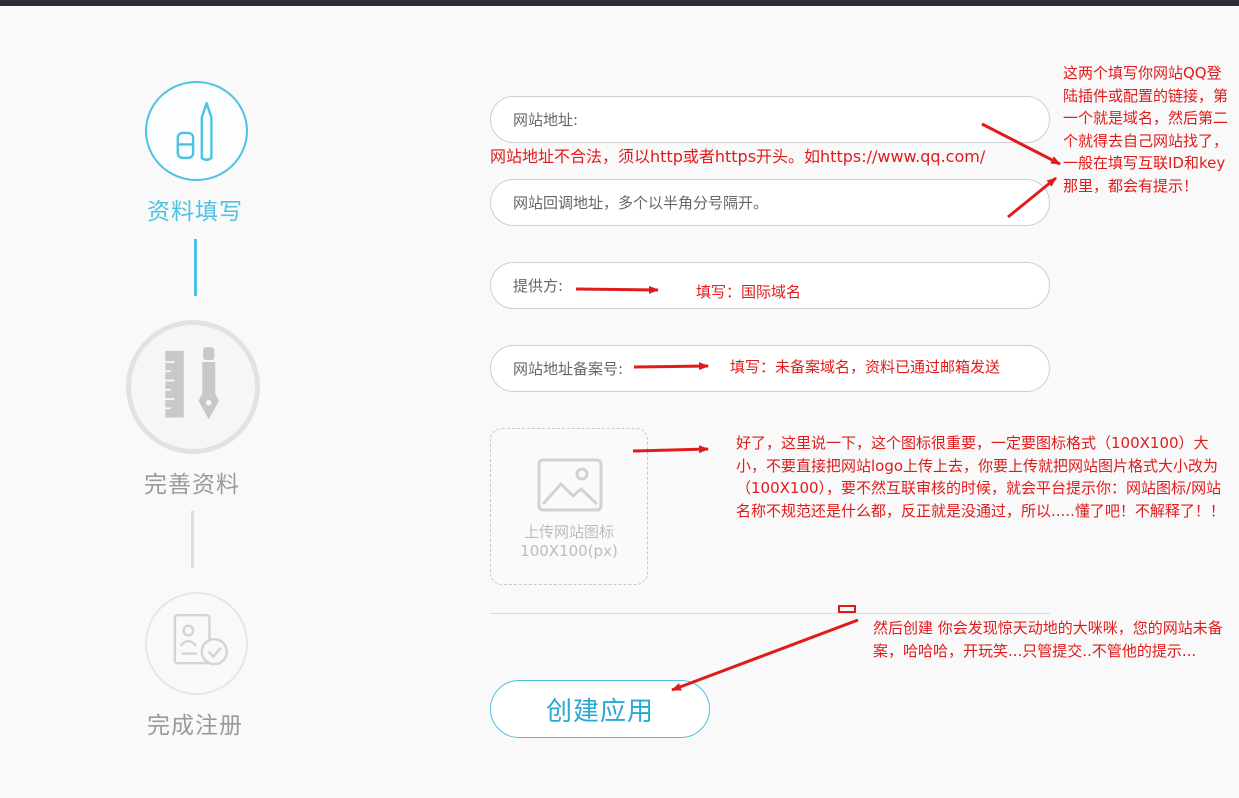 The height and width of the screenshot is (798, 1239). What do you see at coordinates (192, 485) in the screenshot?
I see `step-2-label: 完善资料` at bounding box center [192, 485].